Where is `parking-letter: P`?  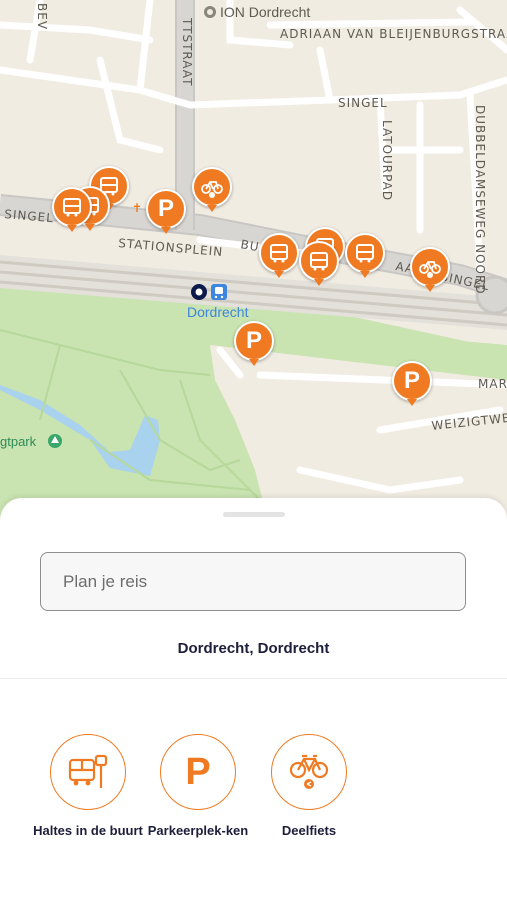
parking-letter: P is located at coordinates (198, 772).